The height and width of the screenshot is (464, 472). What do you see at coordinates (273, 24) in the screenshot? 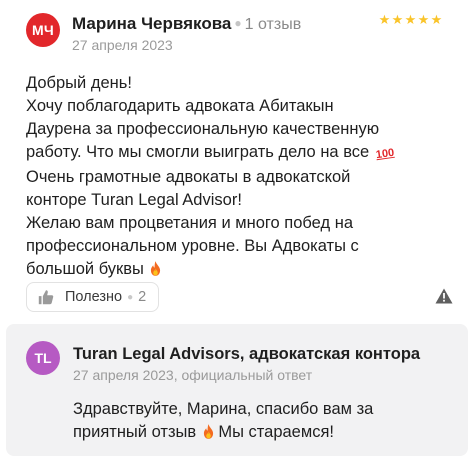
I see `reviews-count: 1 отзыв` at bounding box center [273, 24].